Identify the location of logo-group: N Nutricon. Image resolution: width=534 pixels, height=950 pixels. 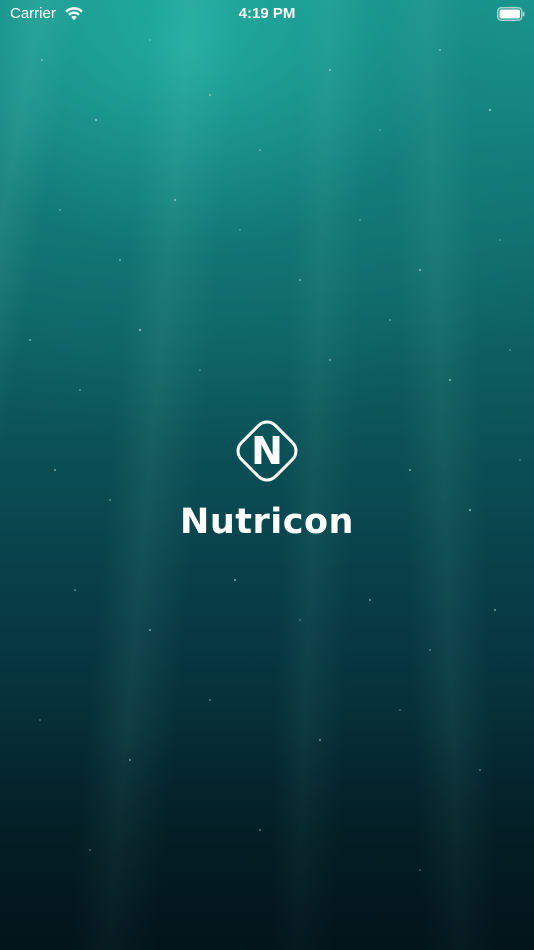
(267, 476).